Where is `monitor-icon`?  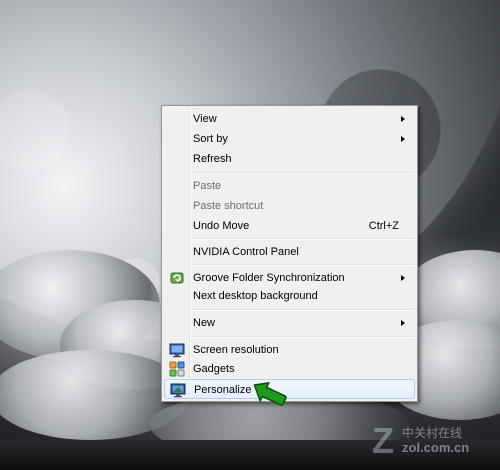
monitor-icon is located at coordinates (177, 350).